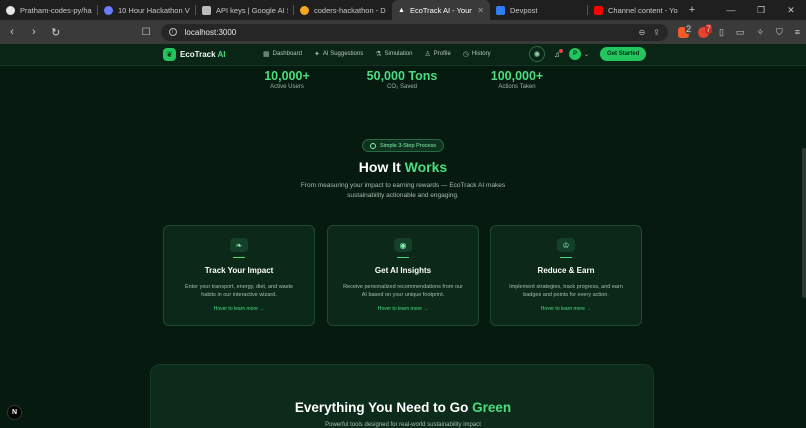  I want to click on leaf-logo-icon: ❦, so click(169, 54).